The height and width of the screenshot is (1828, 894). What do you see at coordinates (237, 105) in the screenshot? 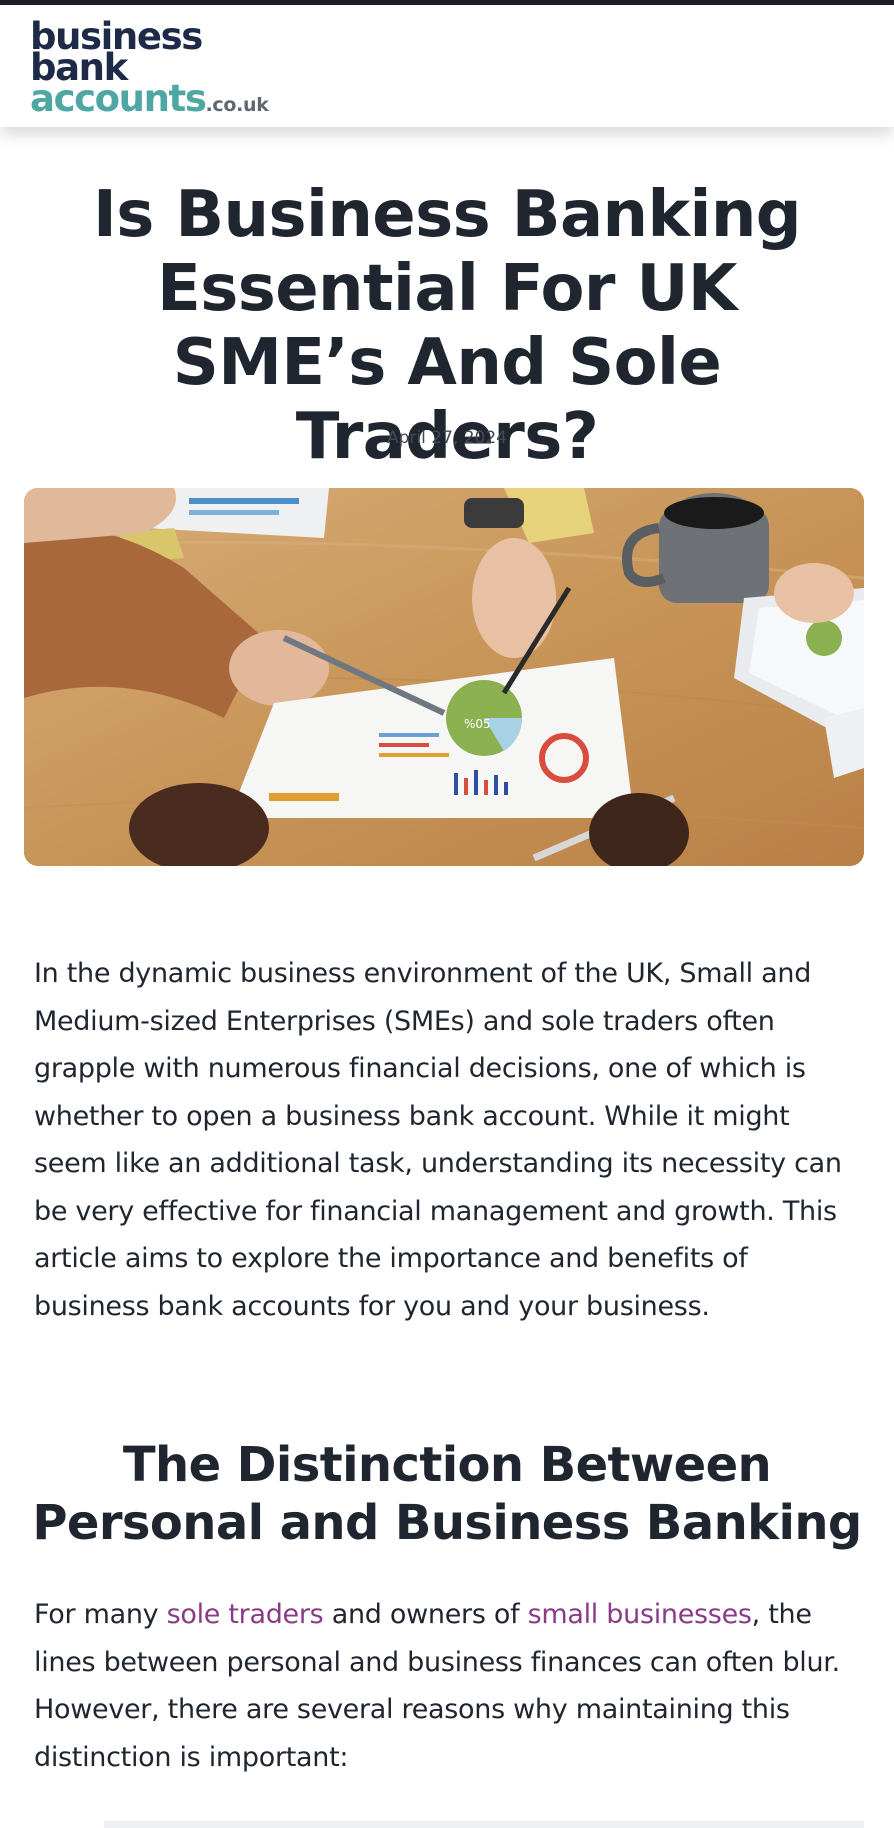
I see `logo-tld: .co.uk` at bounding box center [237, 105].